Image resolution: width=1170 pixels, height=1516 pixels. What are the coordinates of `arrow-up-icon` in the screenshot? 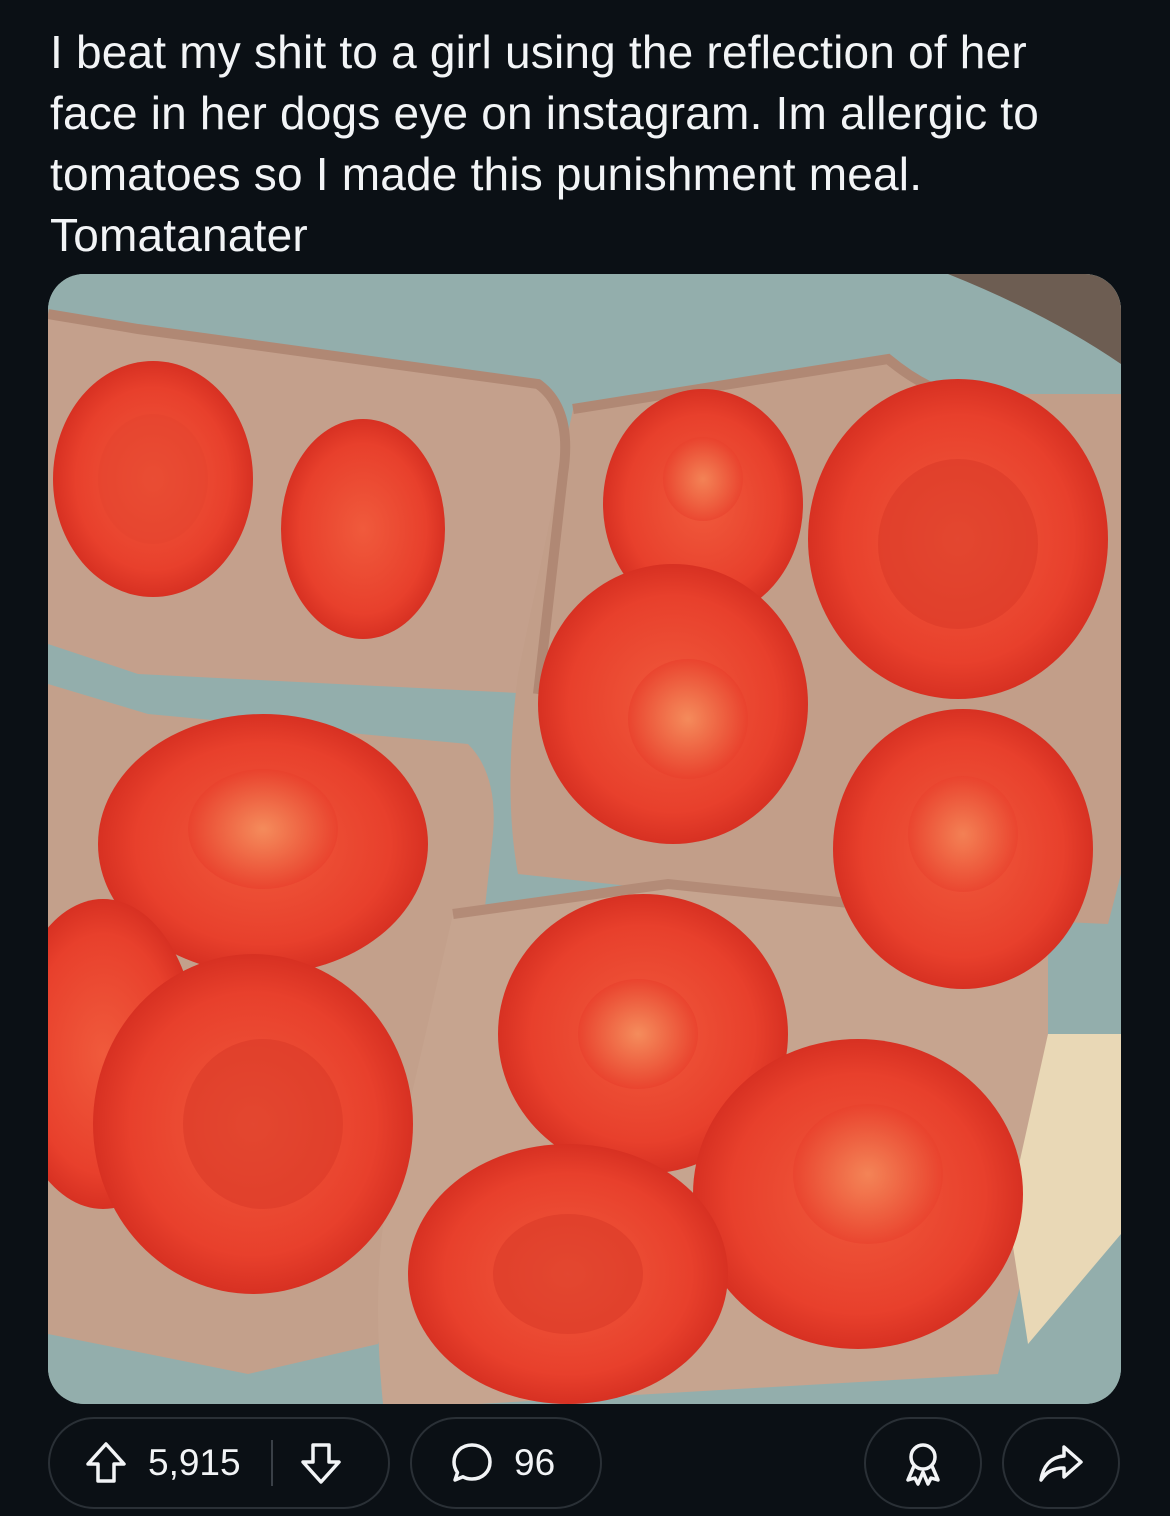 It's located at (106, 1462).